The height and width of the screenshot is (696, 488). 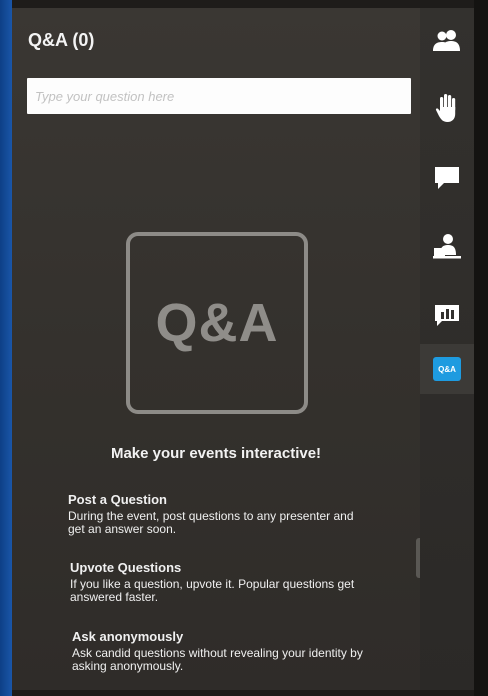 I want to click on panel-title: Q&A (0), so click(x=61, y=40).